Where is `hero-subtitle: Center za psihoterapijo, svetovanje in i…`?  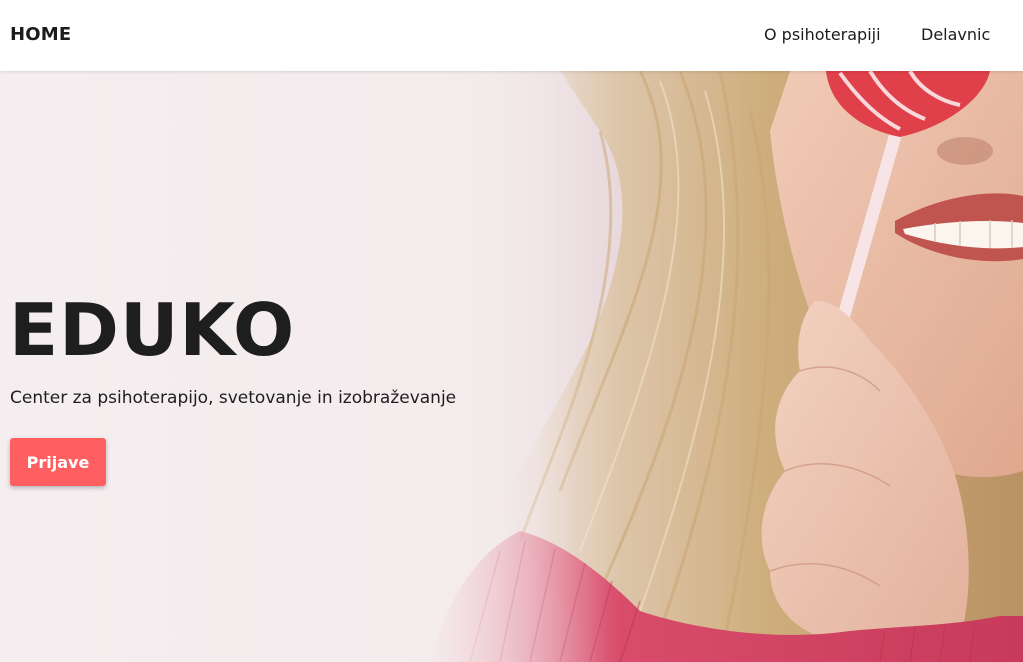
hero-subtitle: Center za psihoterapijo, svetovanje in i… is located at coordinates (233, 398).